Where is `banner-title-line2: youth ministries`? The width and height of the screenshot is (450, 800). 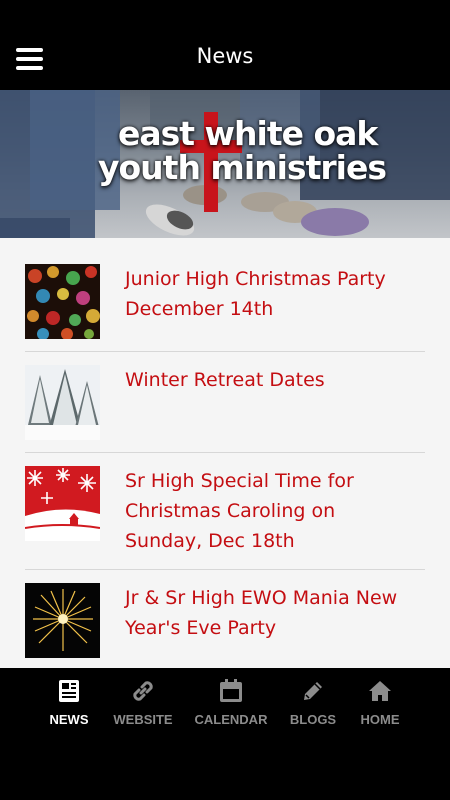
banner-title-line2: youth ministries is located at coordinates (242, 167).